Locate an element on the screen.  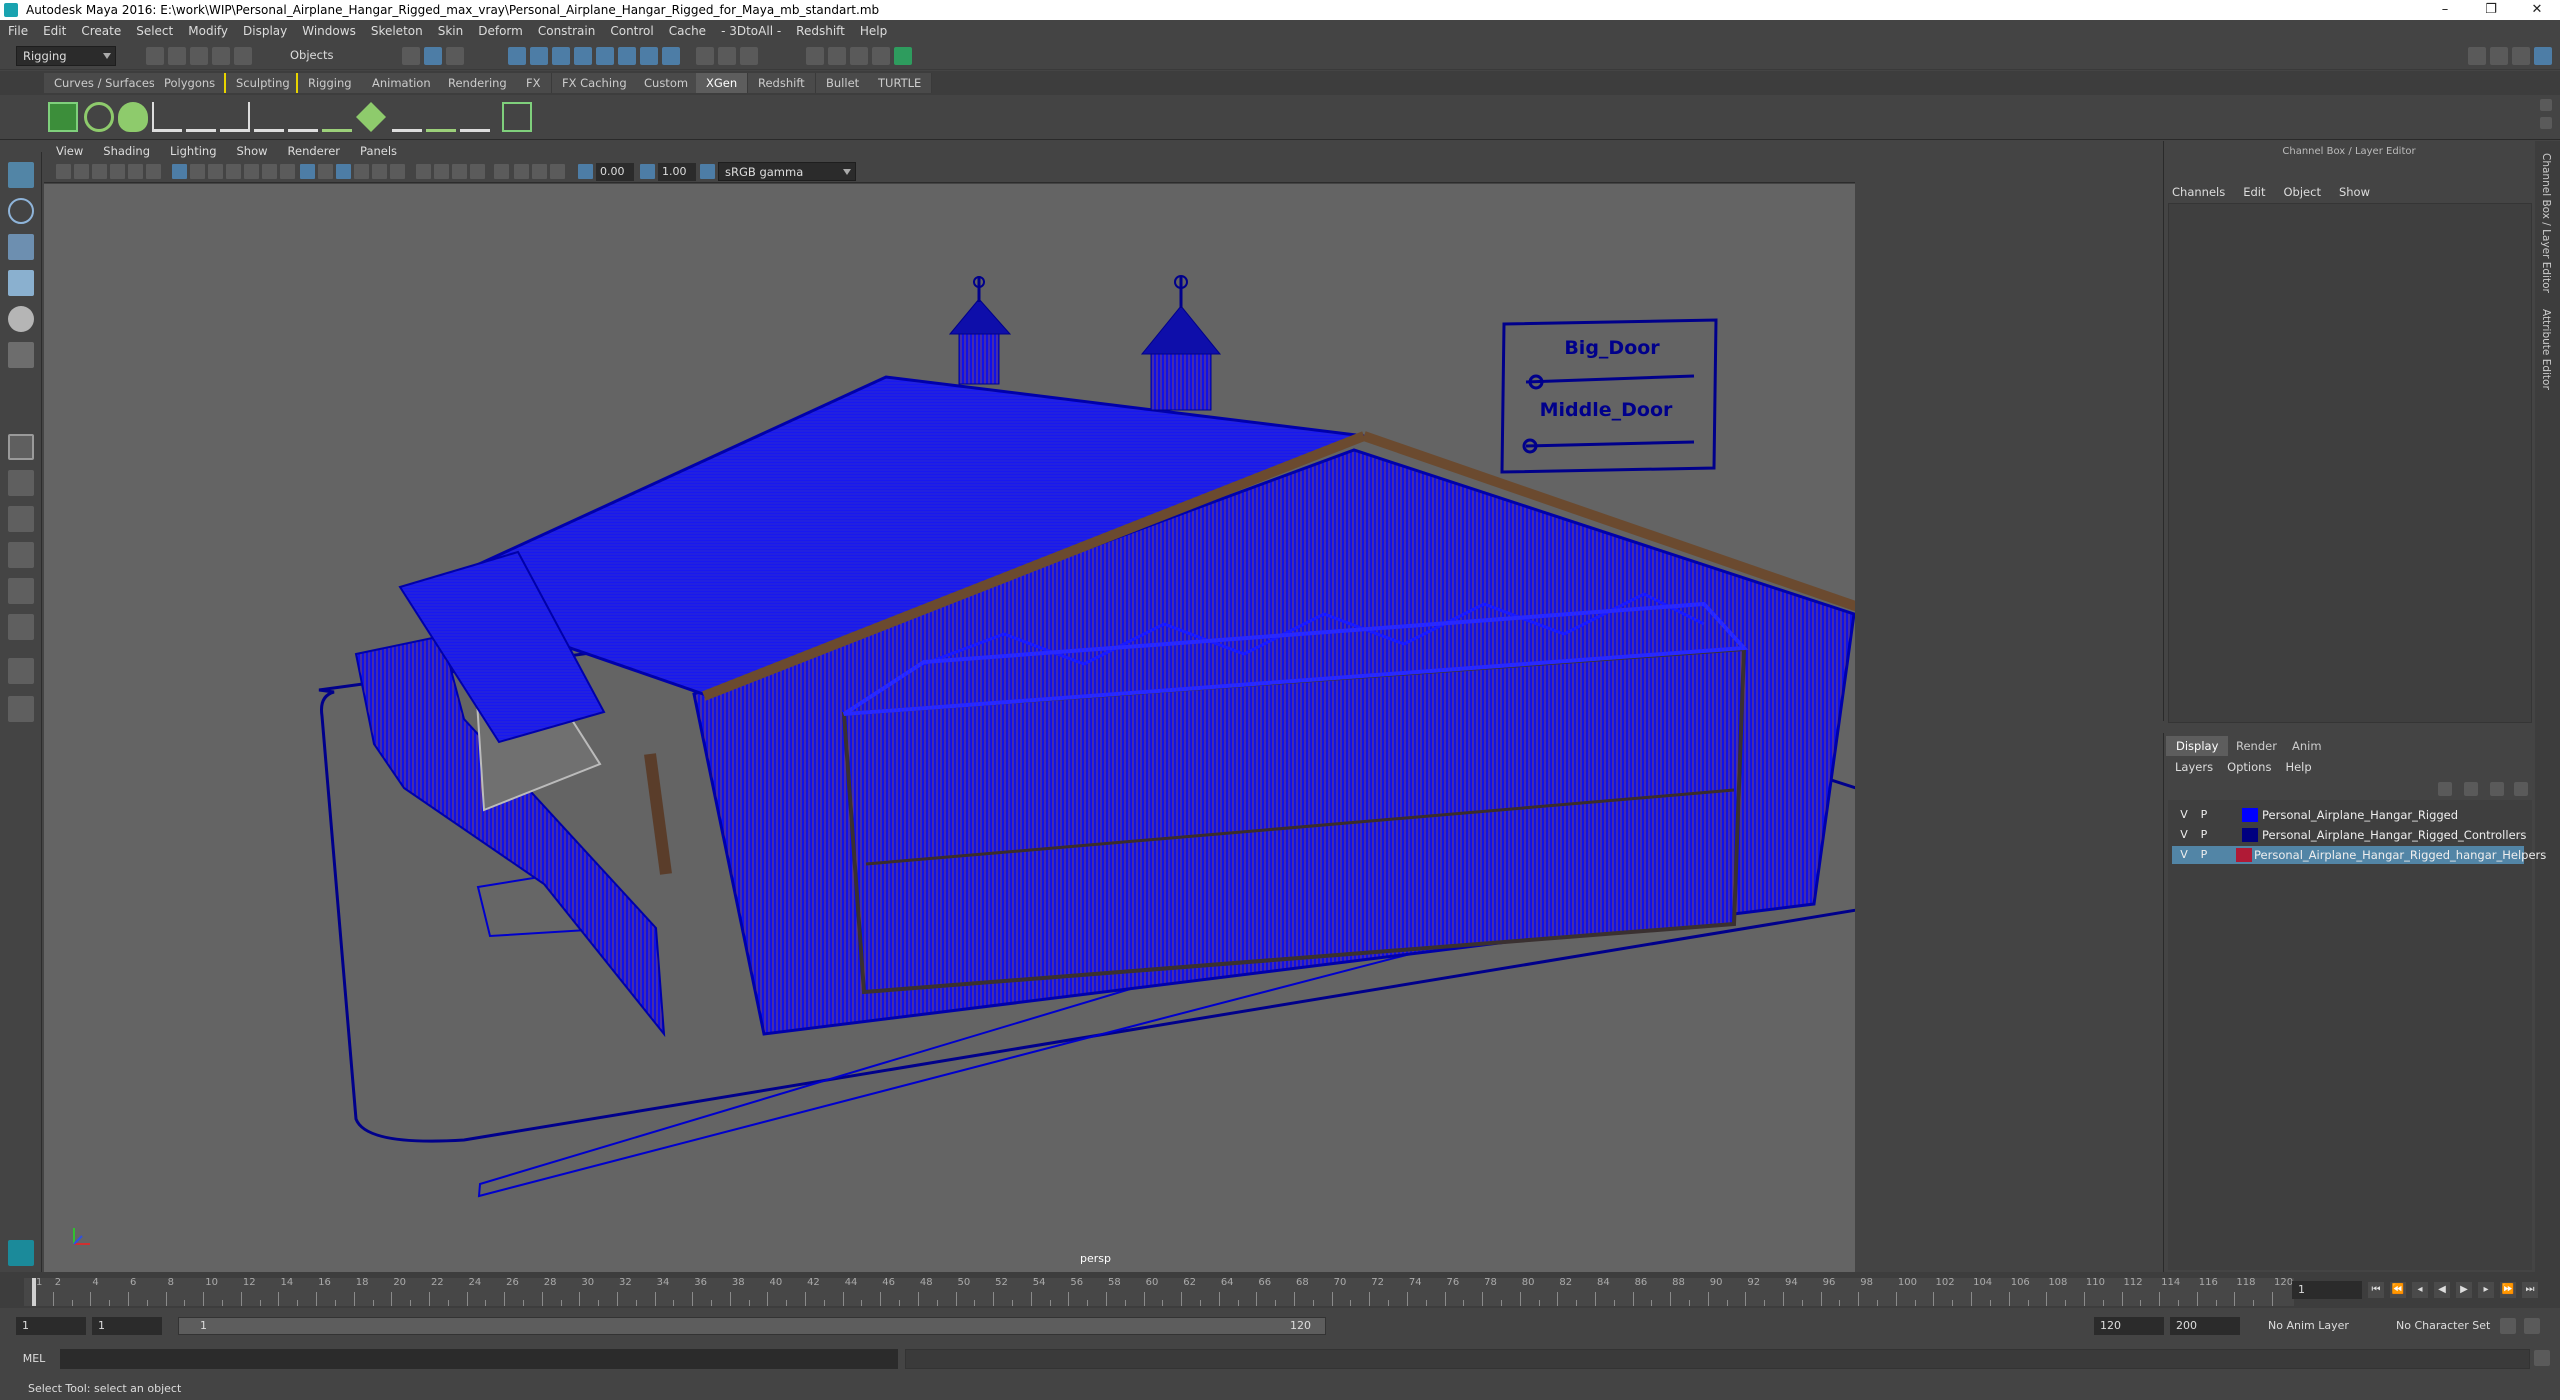
playback-end-field: 120 is located at coordinates (2129, 1326).